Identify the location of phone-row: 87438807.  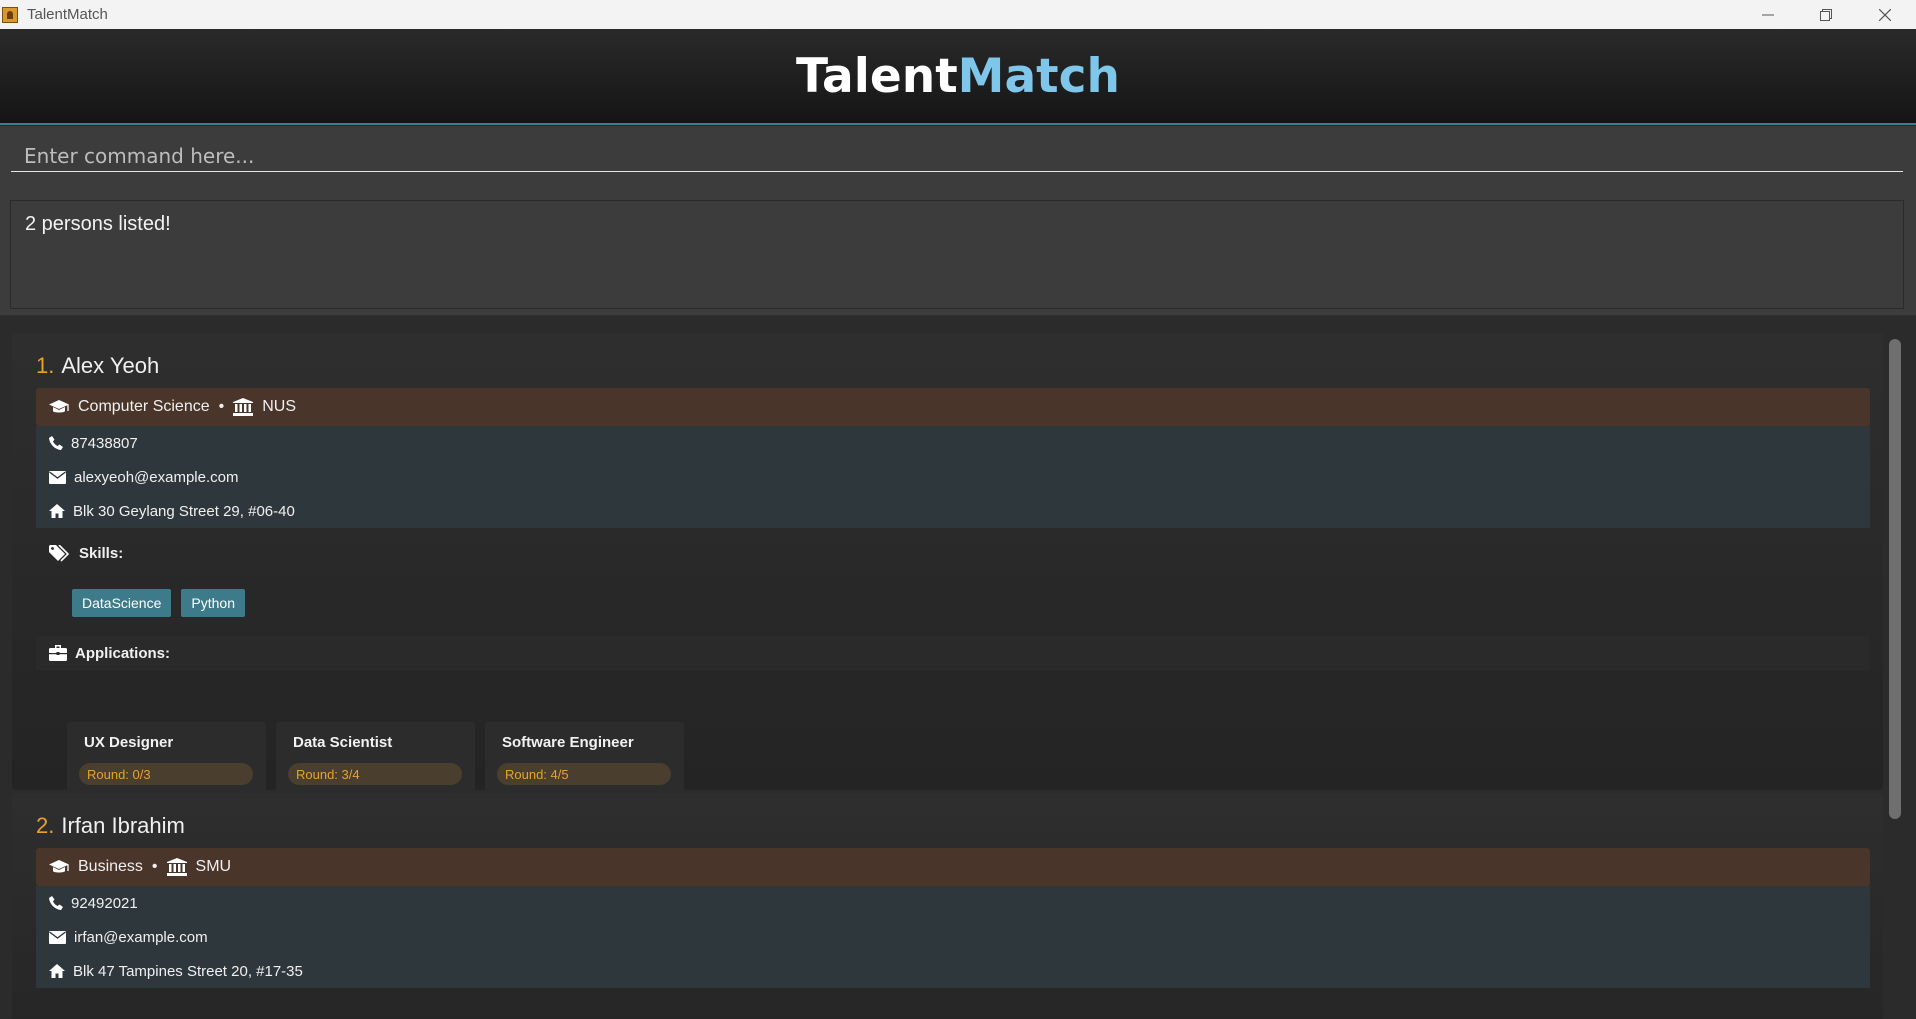
(953, 443).